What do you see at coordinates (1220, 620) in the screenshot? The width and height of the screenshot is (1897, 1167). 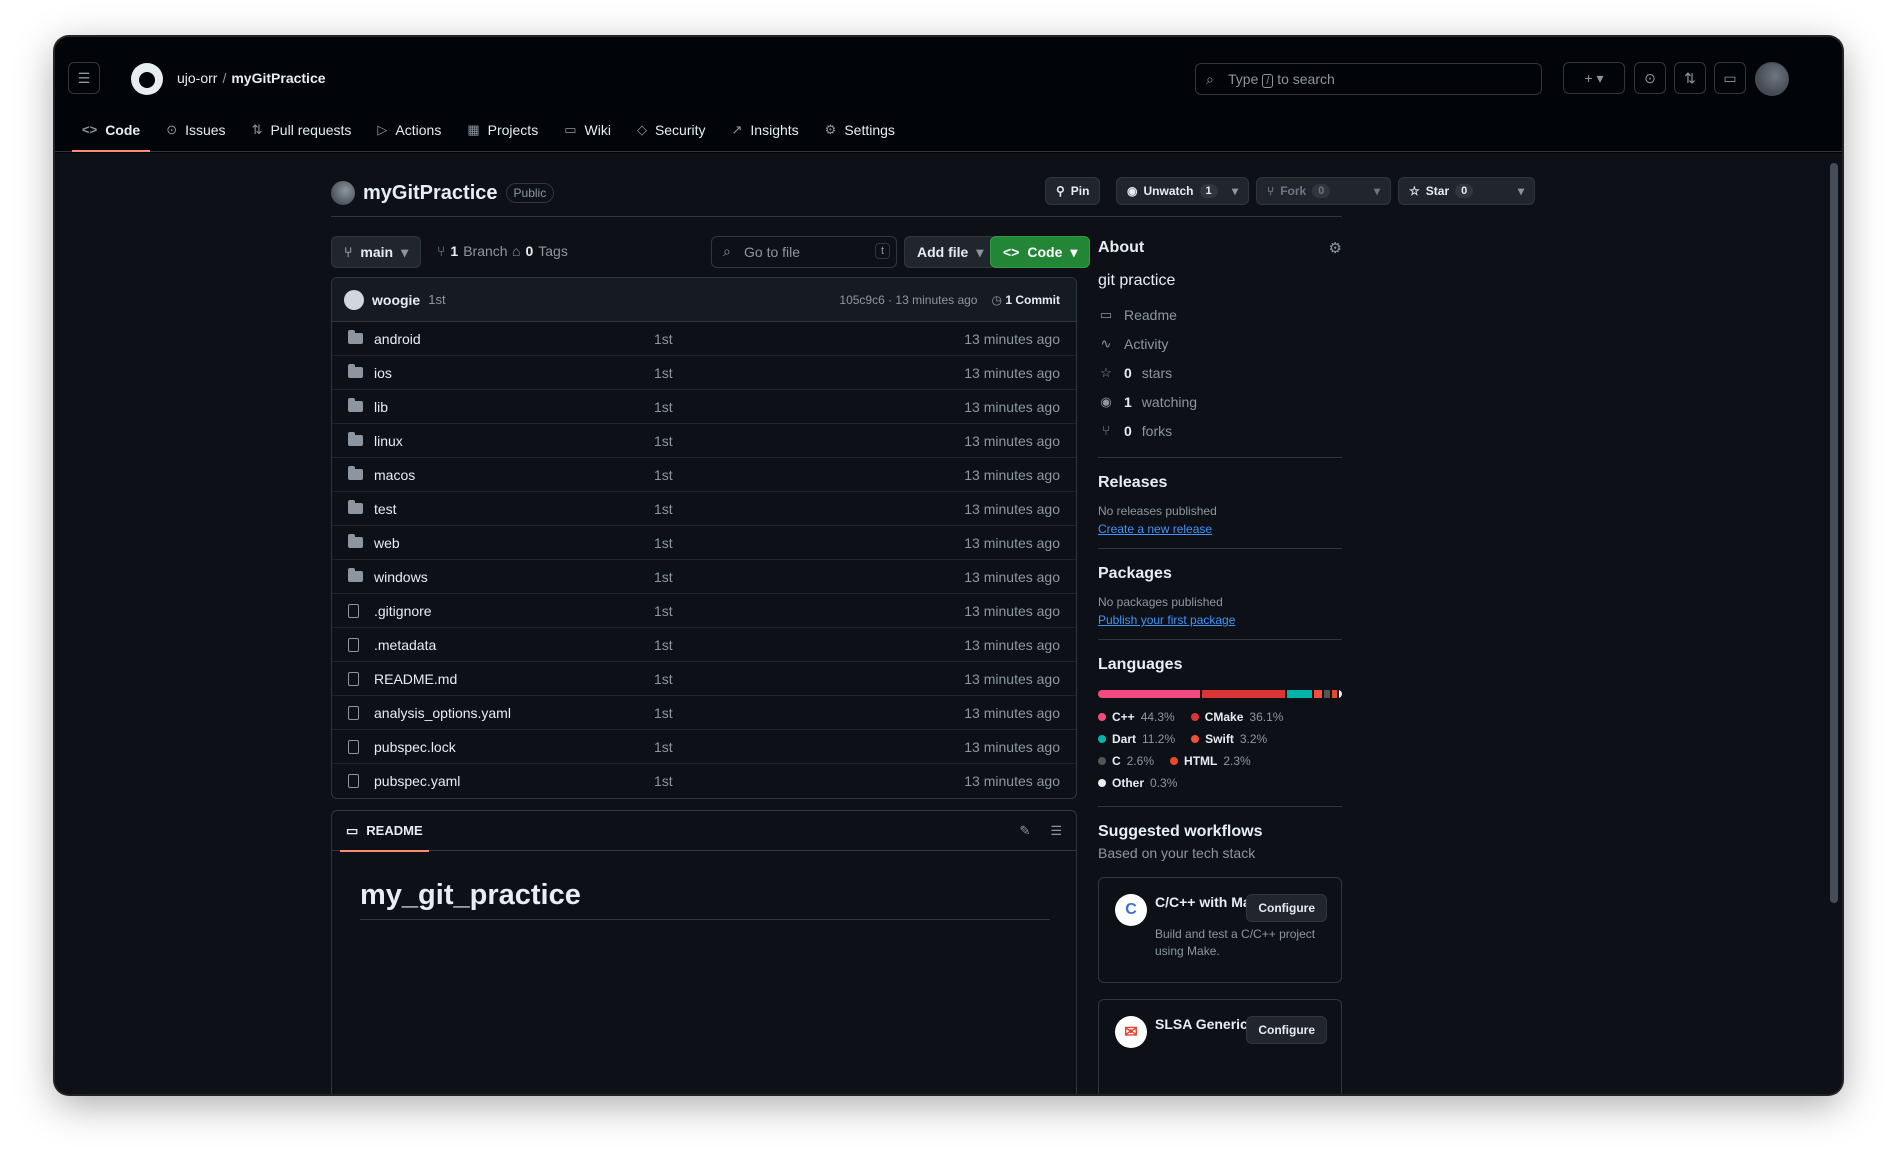 I see `publish-package-link: Publish your first package` at bounding box center [1220, 620].